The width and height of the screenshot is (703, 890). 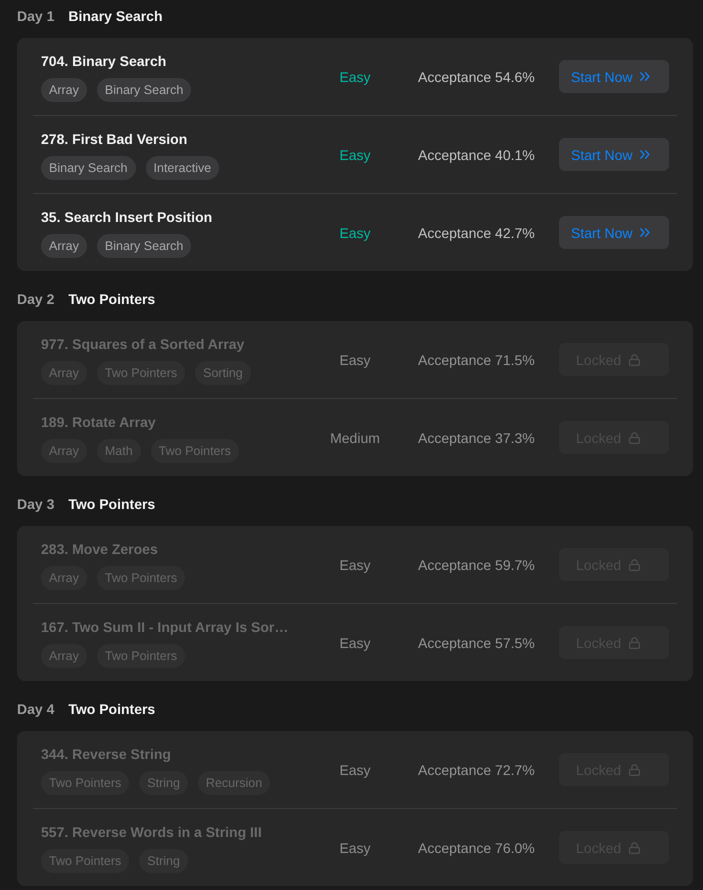 I want to click on problem-title: 977. Squares of a Sorted Array, so click(x=142, y=344).